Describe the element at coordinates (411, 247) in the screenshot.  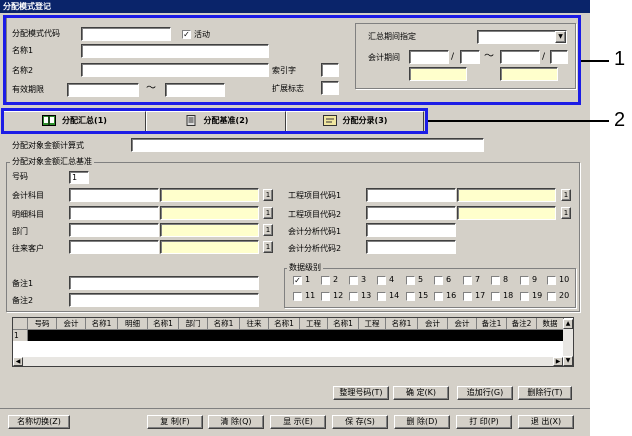
I see `analysis2-input` at that location.